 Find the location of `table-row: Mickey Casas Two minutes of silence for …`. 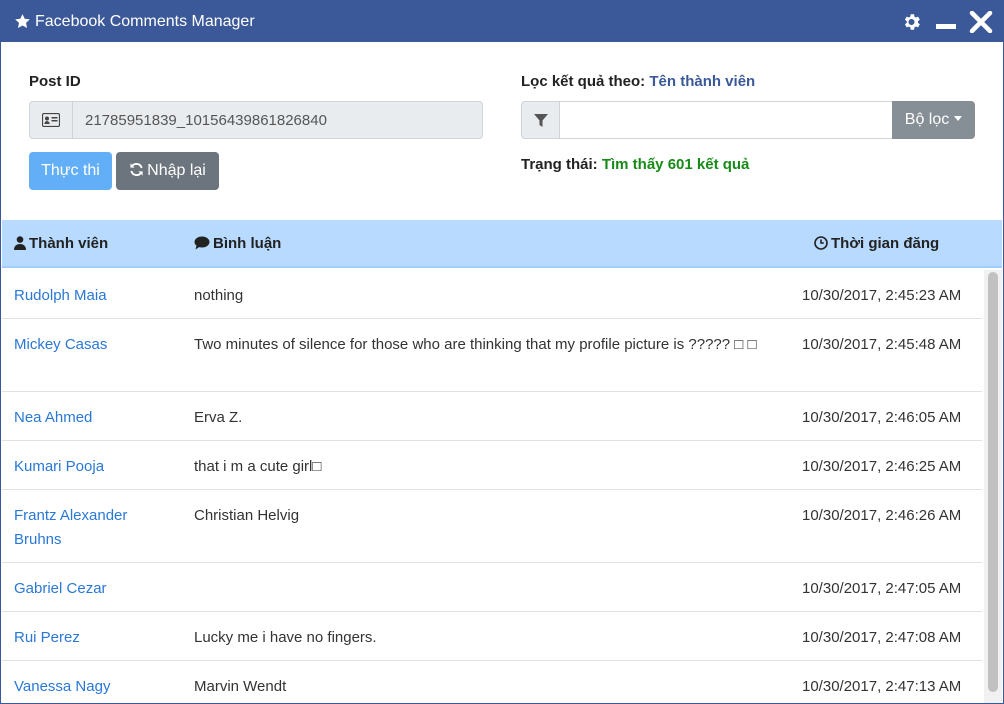

table-row: Mickey Casas Two minutes of silence for … is located at coordinates (492, 355).